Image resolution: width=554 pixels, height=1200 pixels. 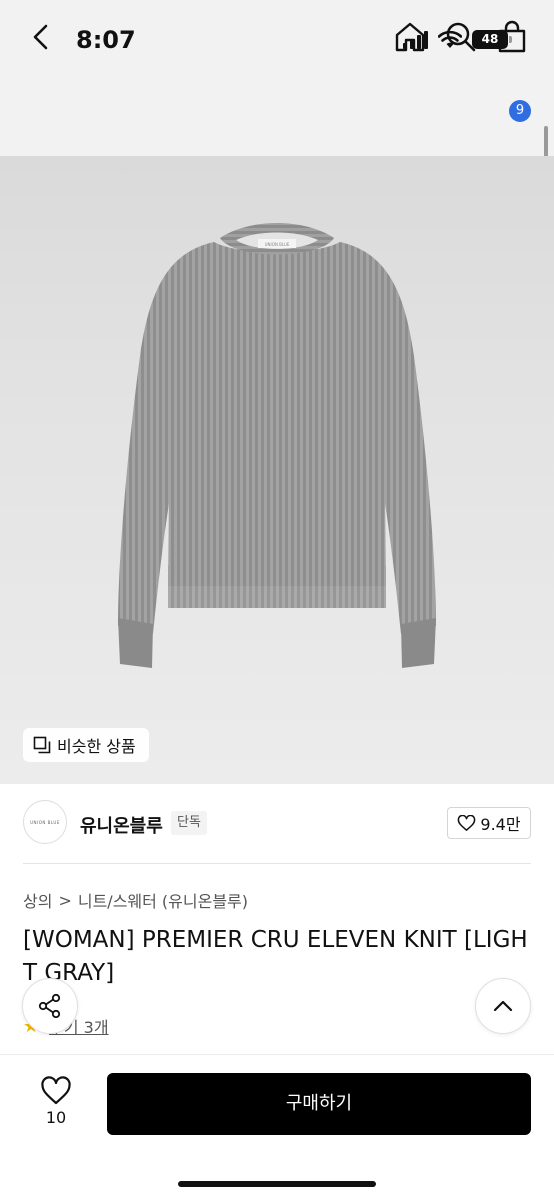 I want to click on buy-button: 구매하기, so click(x=319, y=1104).